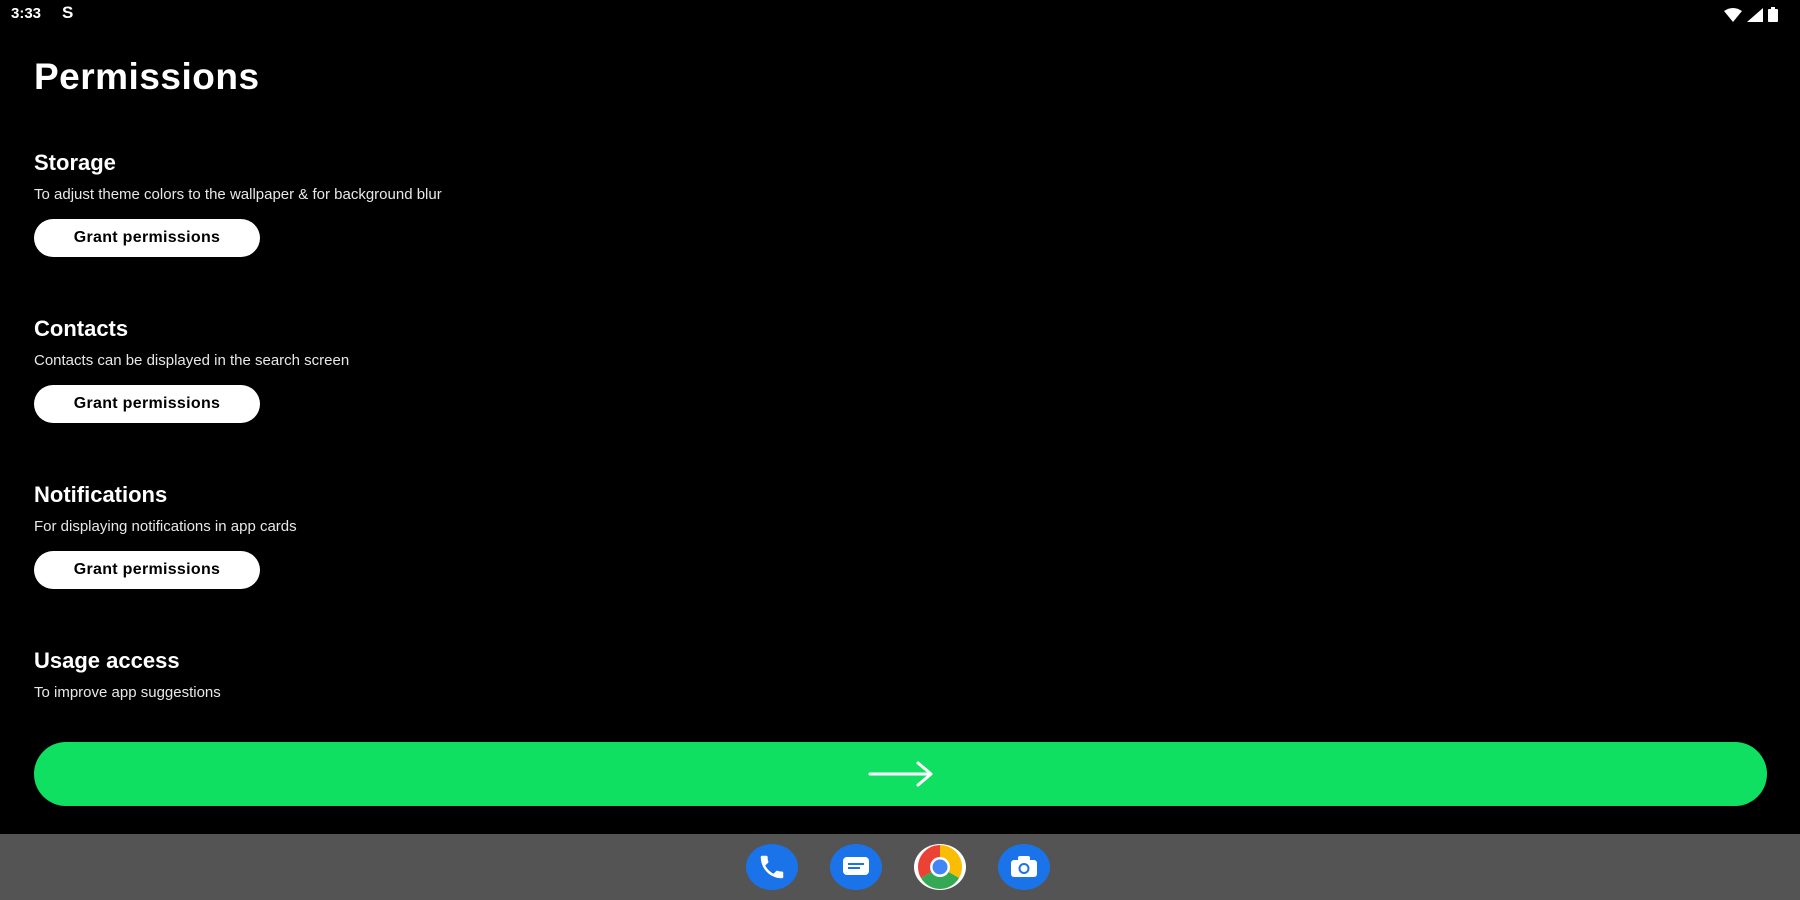 The image size is (1800, 900). I want to click on messages-icon, so click(856, 867).